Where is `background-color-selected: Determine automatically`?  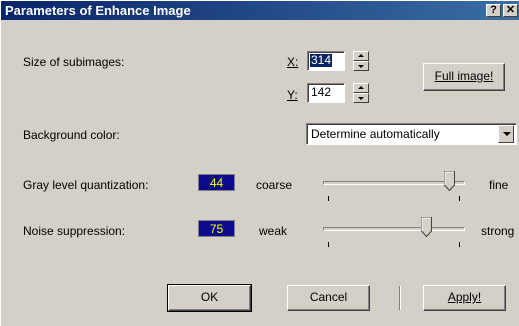 background-color-selected: Determine automatically is located at coordinates (375, 134).